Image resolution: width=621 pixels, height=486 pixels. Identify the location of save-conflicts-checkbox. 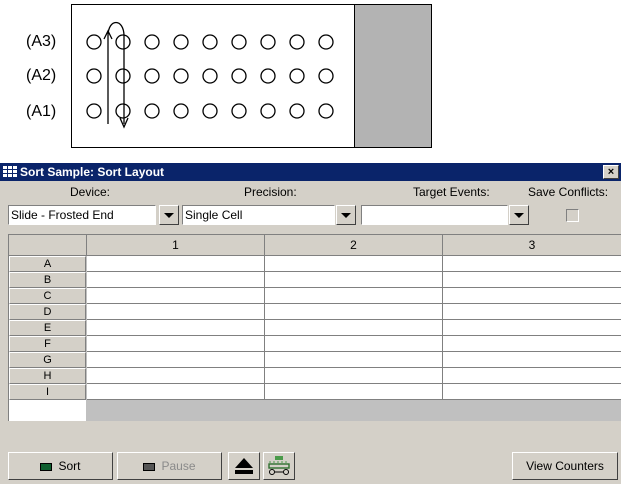
(572, 215).